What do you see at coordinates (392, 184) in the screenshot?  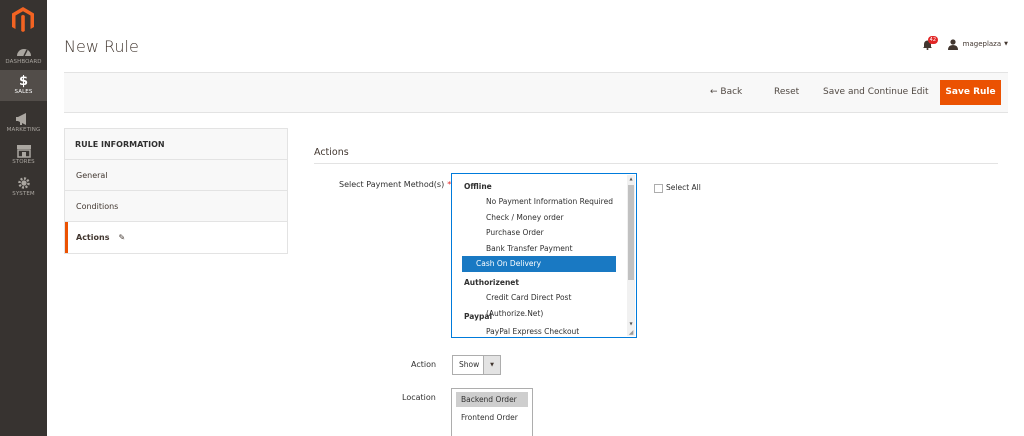 I see `payment-methods-label-text: Select Payment Method(s)` at bounding box center [392, 184].